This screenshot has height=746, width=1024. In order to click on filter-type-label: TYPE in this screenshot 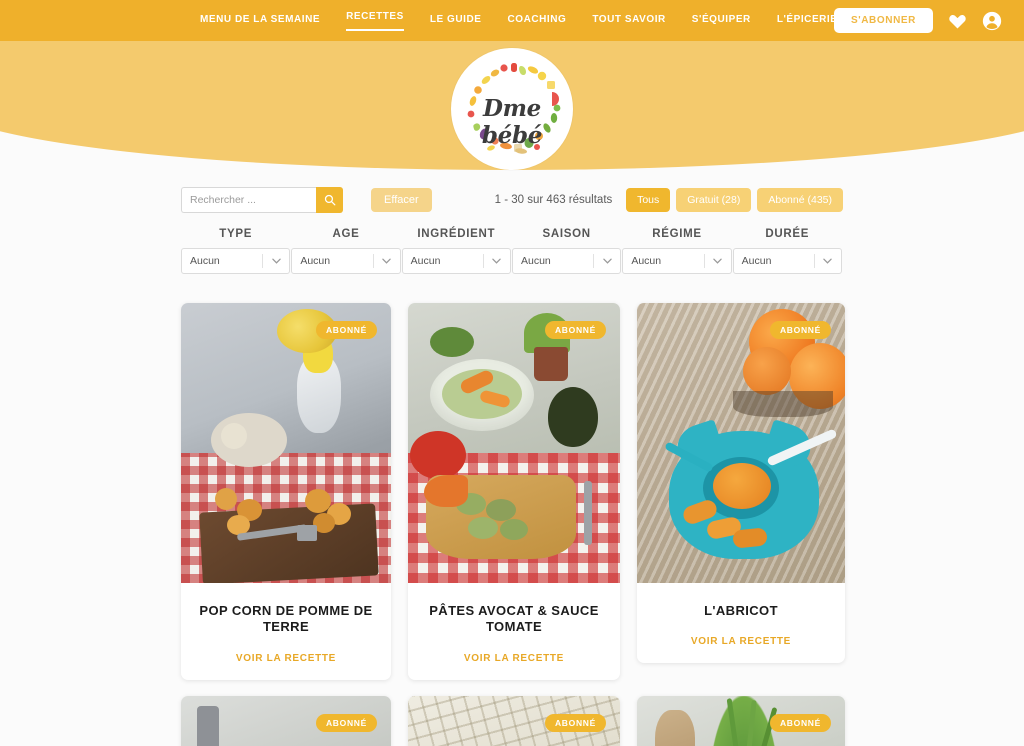, I will do `click(236, 234)`.